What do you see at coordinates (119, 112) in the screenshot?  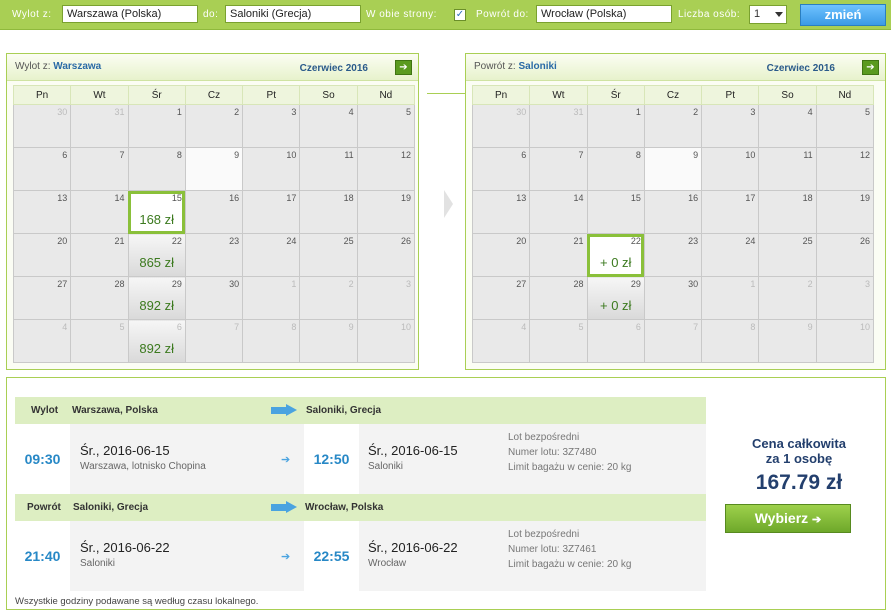 I see `day-number: 31` at bounding box center [119, 112].